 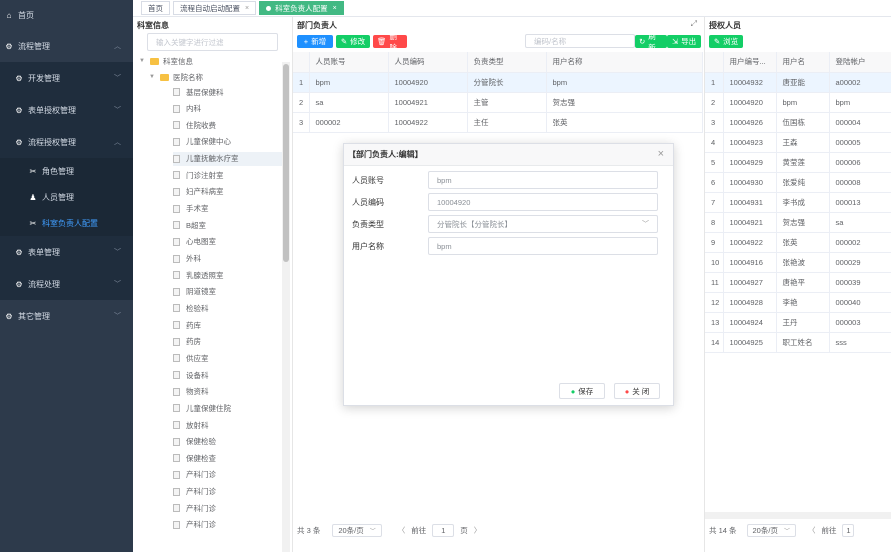 I want to click on delete-button: 🗑 删除, so click(x=390, y=42).